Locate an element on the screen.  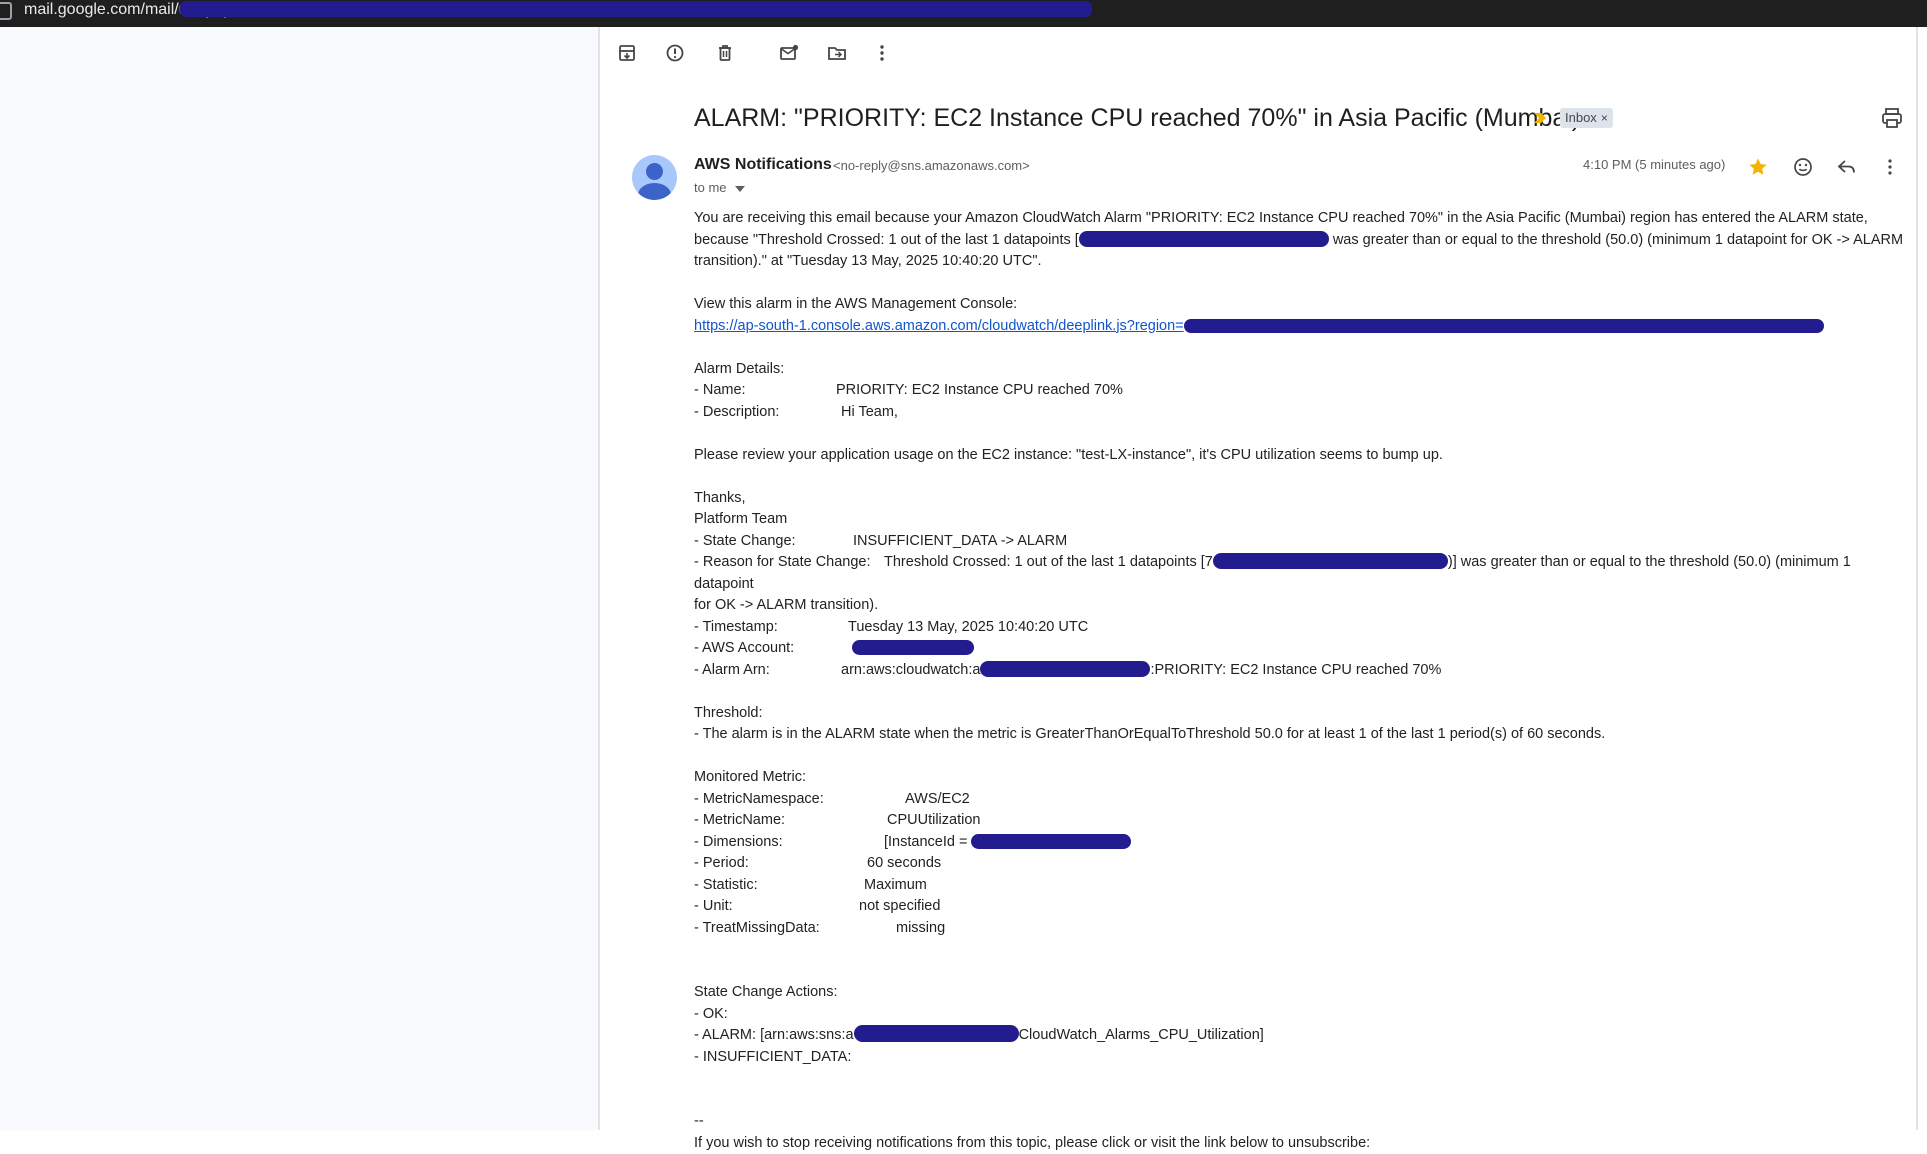
star-button is located at coordinates (1758, 167).